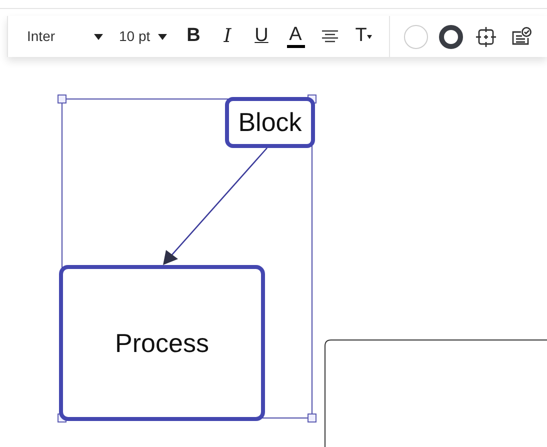 Image resolution: width=547 pixels, height=447 pixels. What do you see at coordinates (363, 37) in the screenshot?
I see `text-style-button: T` at bounding box center [363, 37].